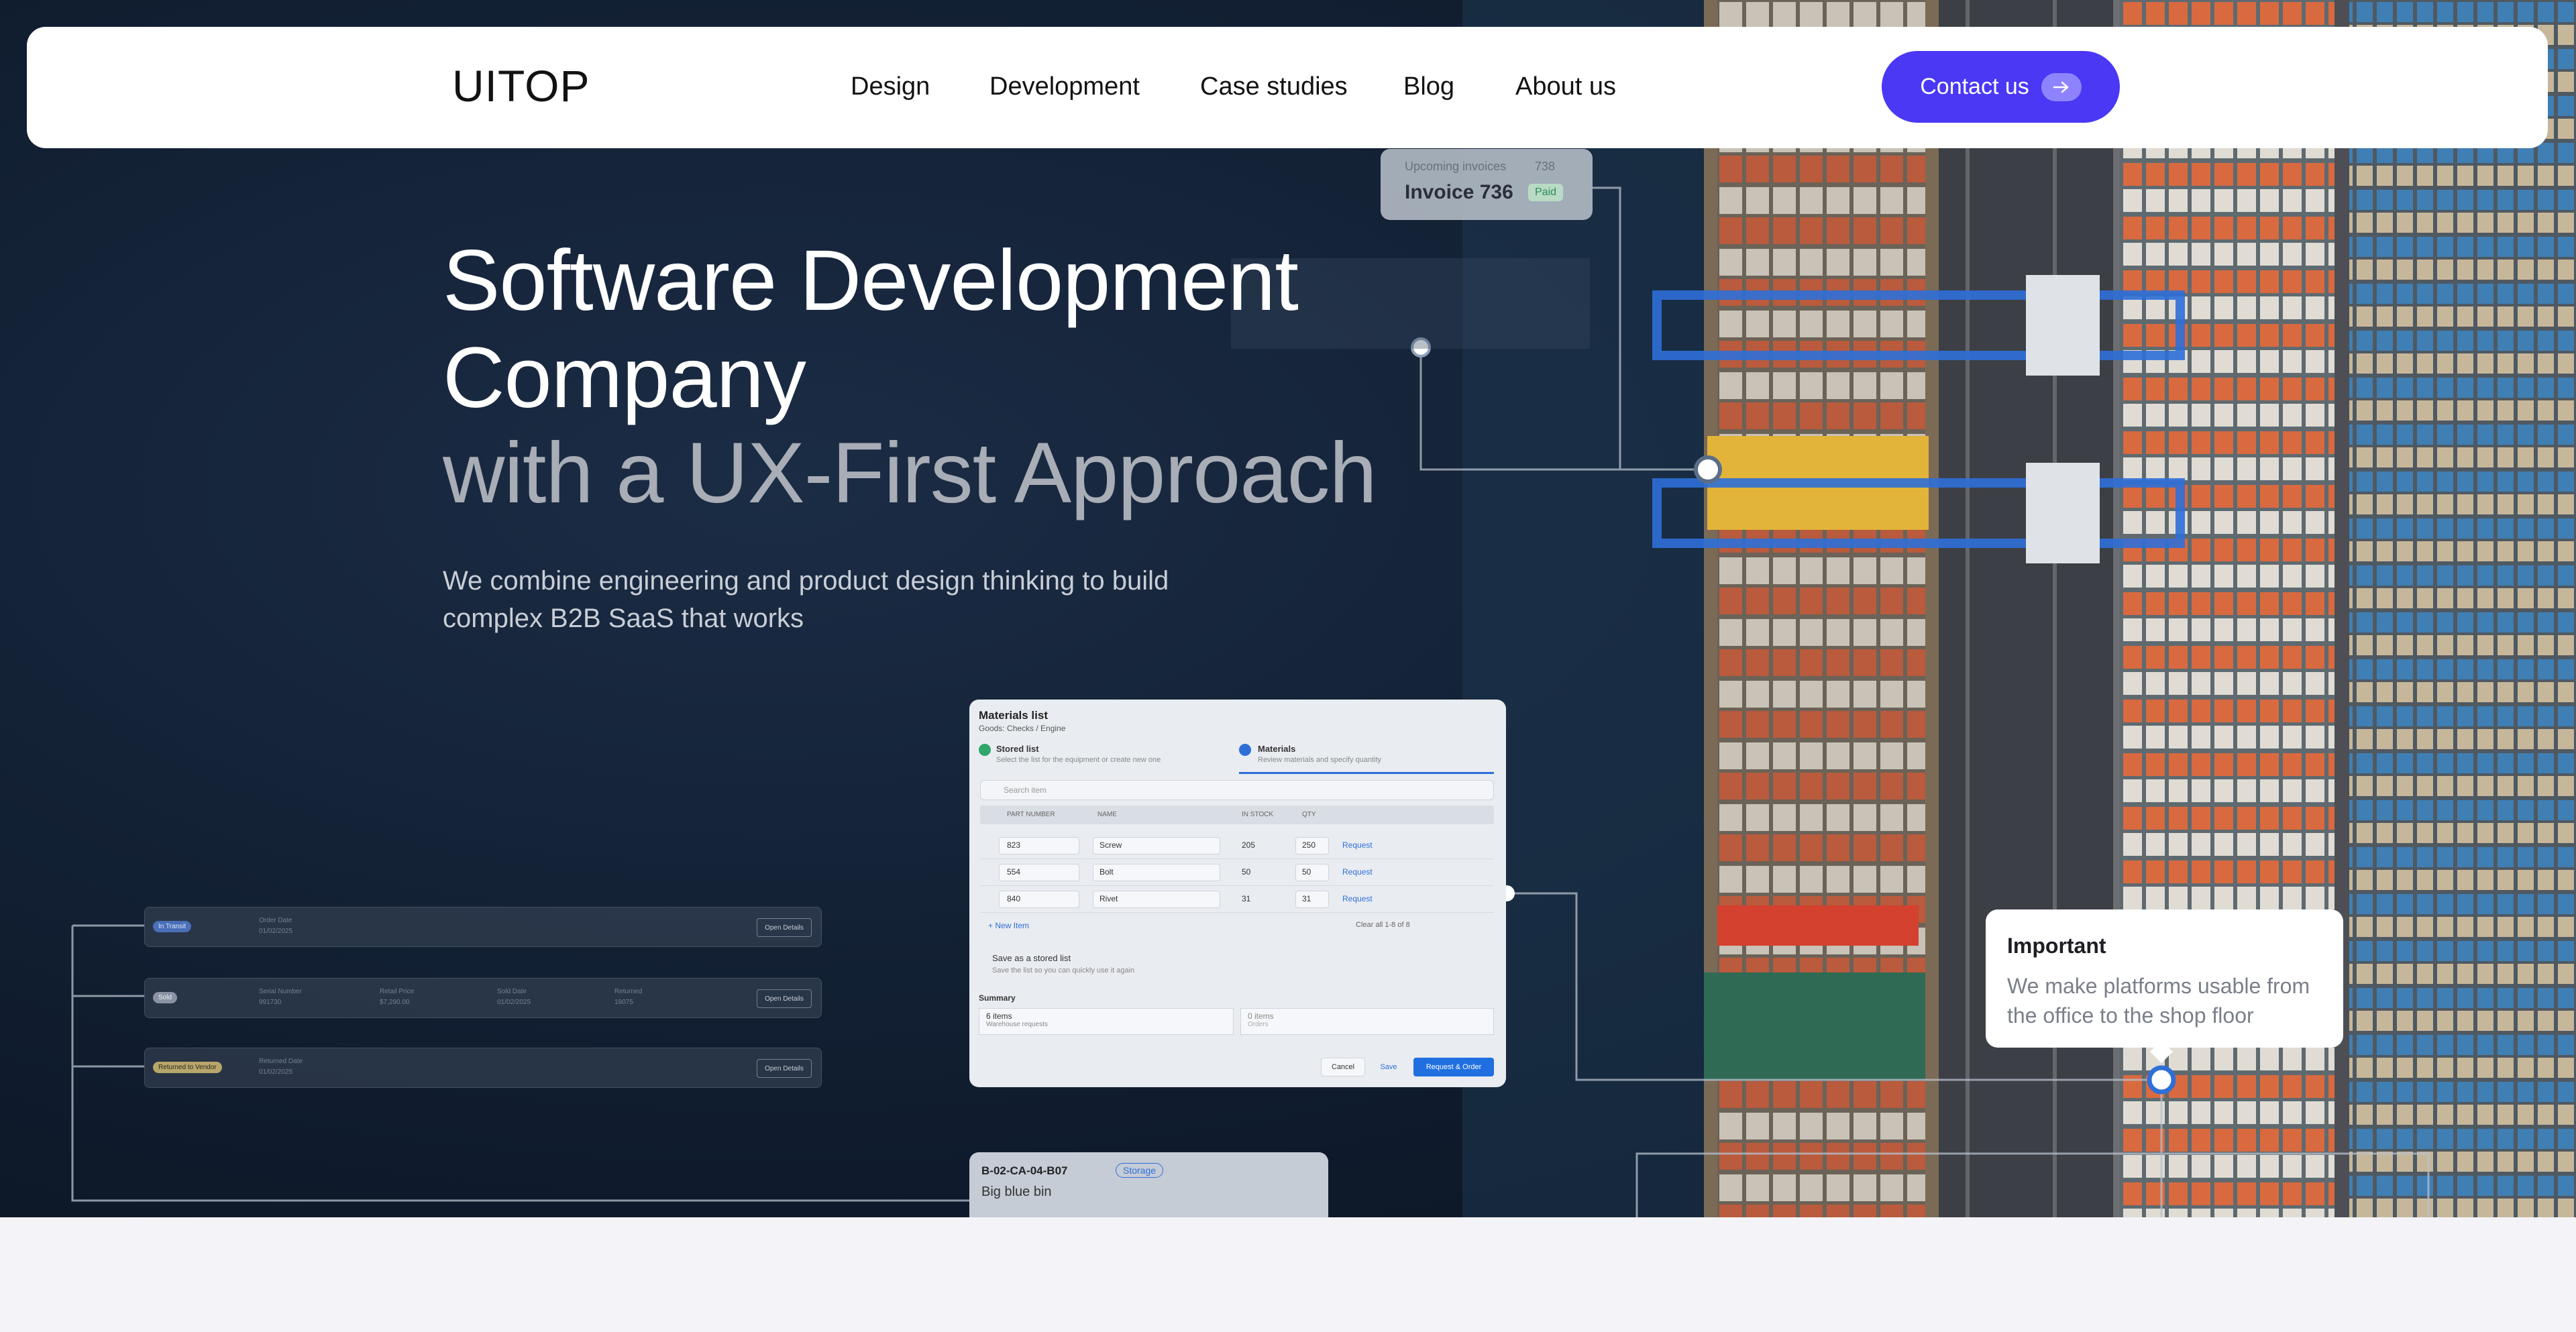  I want to click on invoice-label: Upcoming invoices, so click(1456, 166).